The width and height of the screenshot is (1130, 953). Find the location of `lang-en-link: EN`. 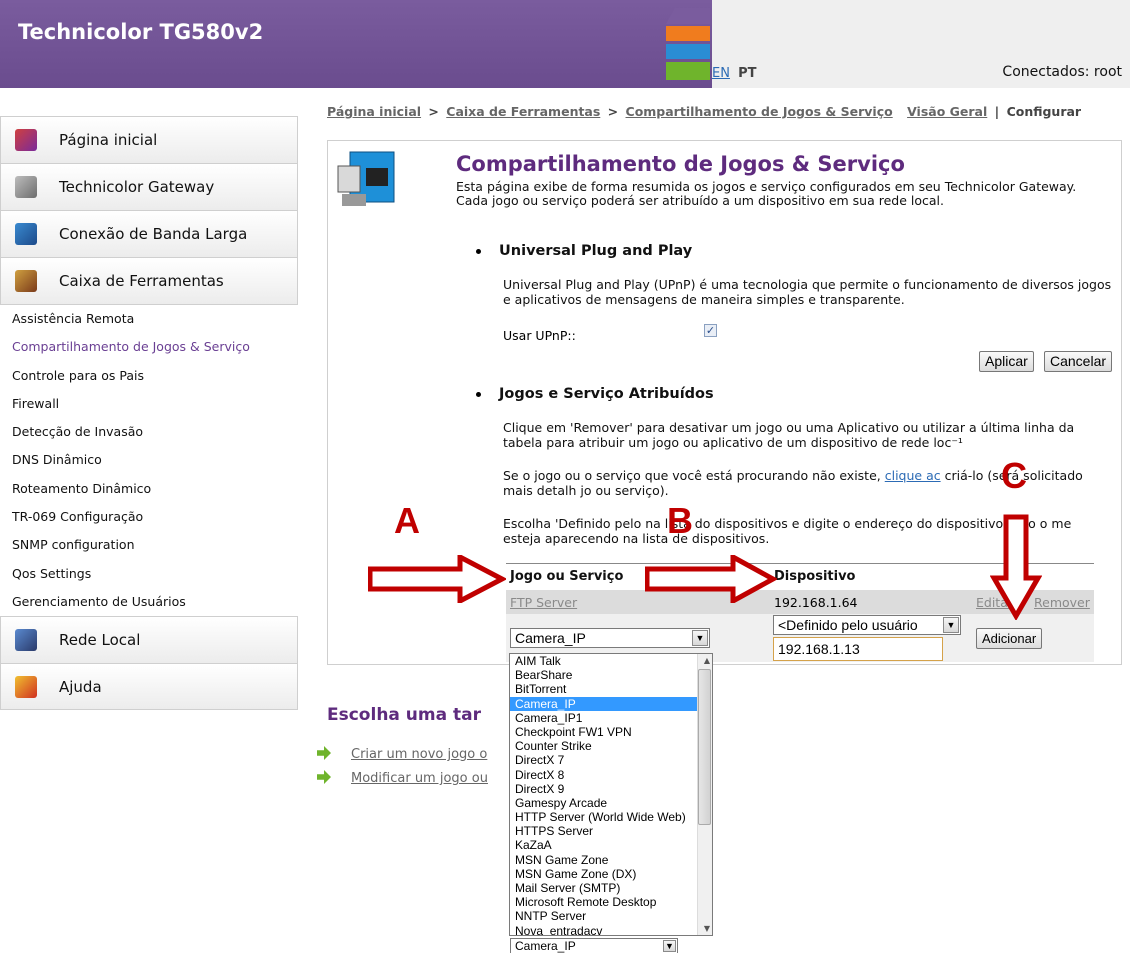

lang-en-link: EN is located at coordinates (721, 73).